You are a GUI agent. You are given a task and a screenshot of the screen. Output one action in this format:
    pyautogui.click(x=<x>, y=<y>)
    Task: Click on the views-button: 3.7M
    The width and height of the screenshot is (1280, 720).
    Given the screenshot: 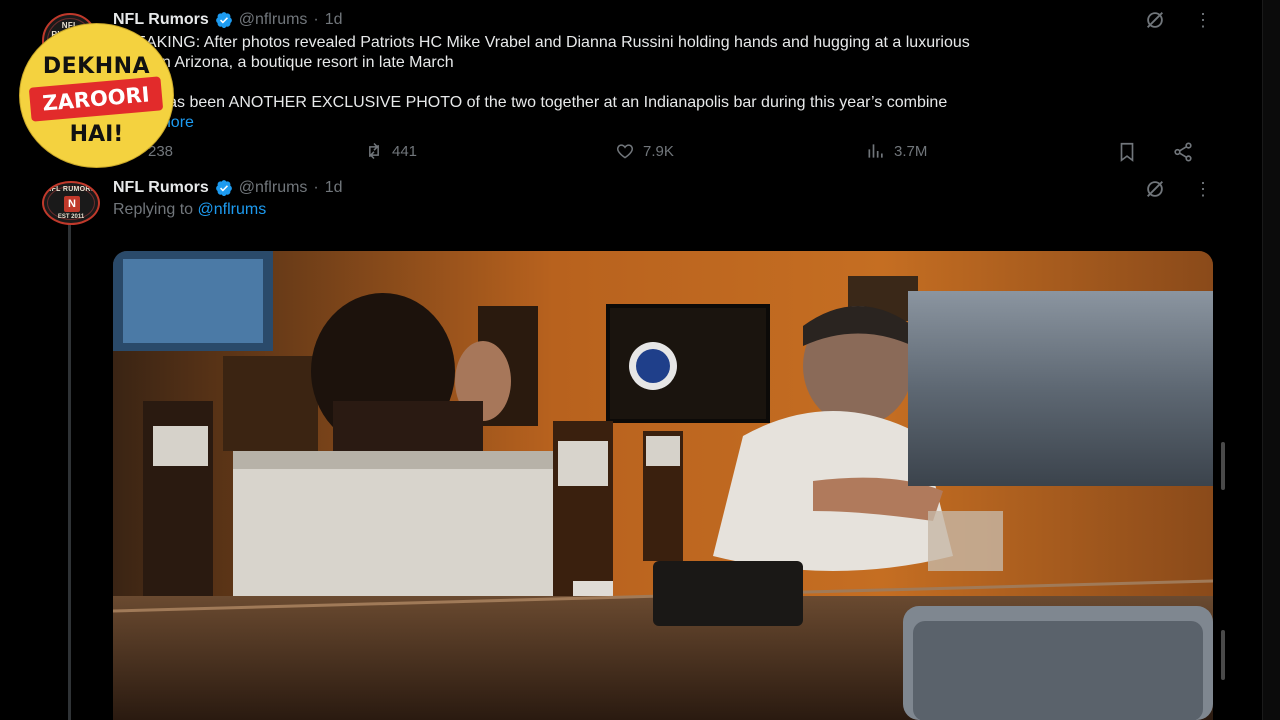 What is the action you would take?
    pyautogui.click(x=896, y=151)
    